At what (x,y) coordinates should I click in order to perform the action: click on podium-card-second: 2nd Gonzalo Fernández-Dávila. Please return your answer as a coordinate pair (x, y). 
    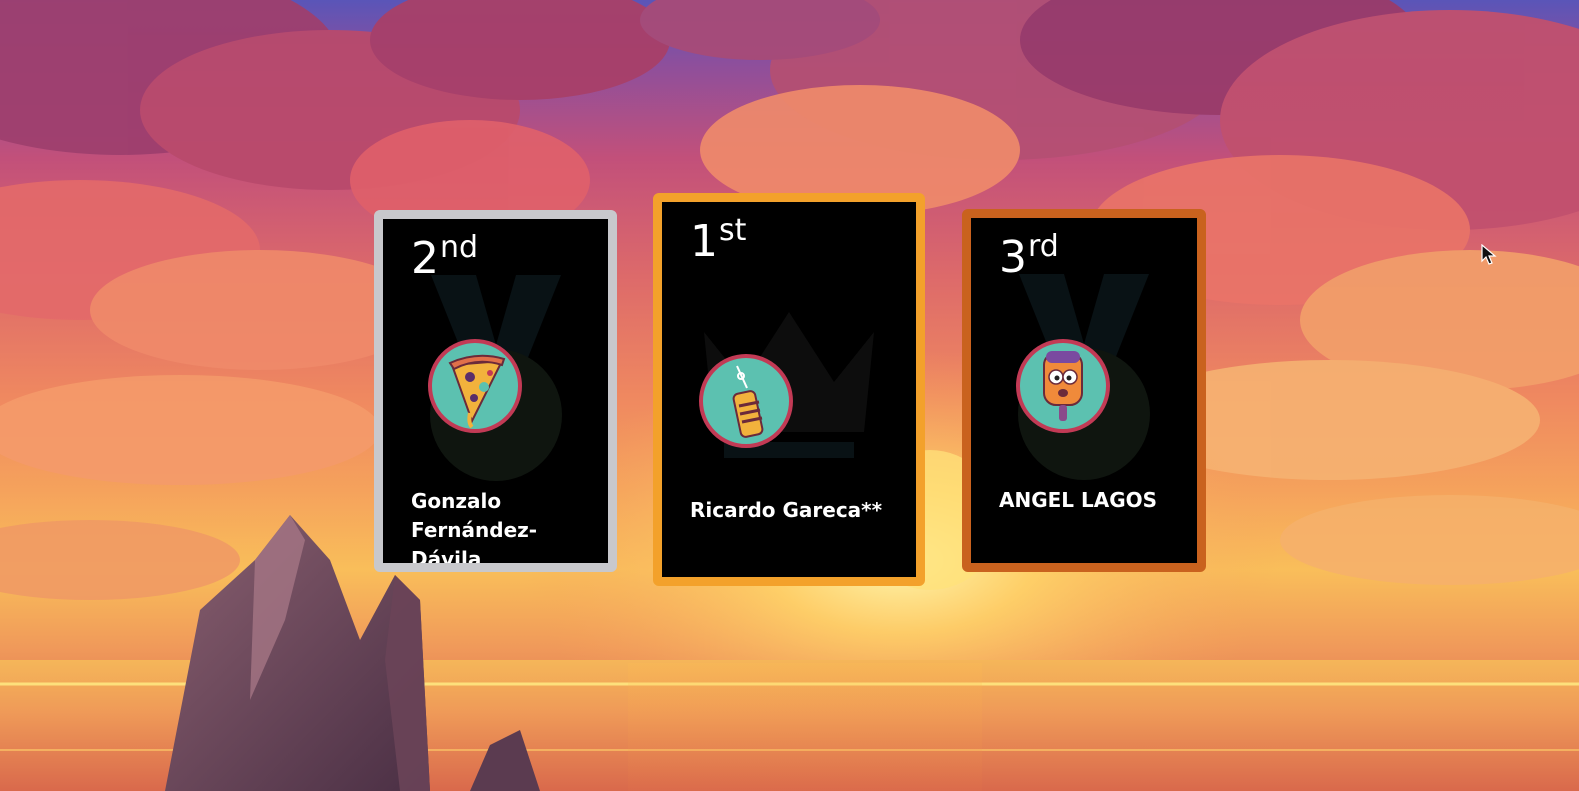
    Looking at the image, I should click on (495, 391).